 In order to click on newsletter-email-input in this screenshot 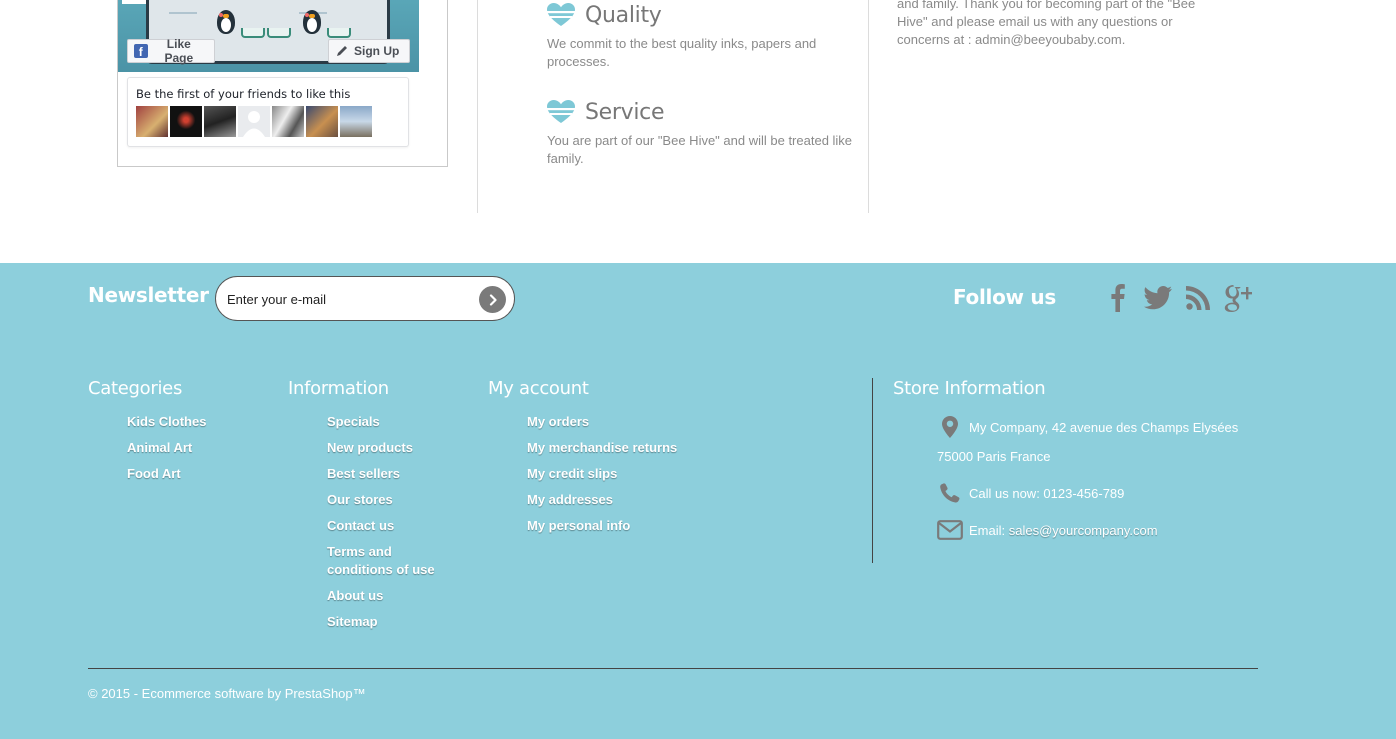, I will do `click(347, 299)`.